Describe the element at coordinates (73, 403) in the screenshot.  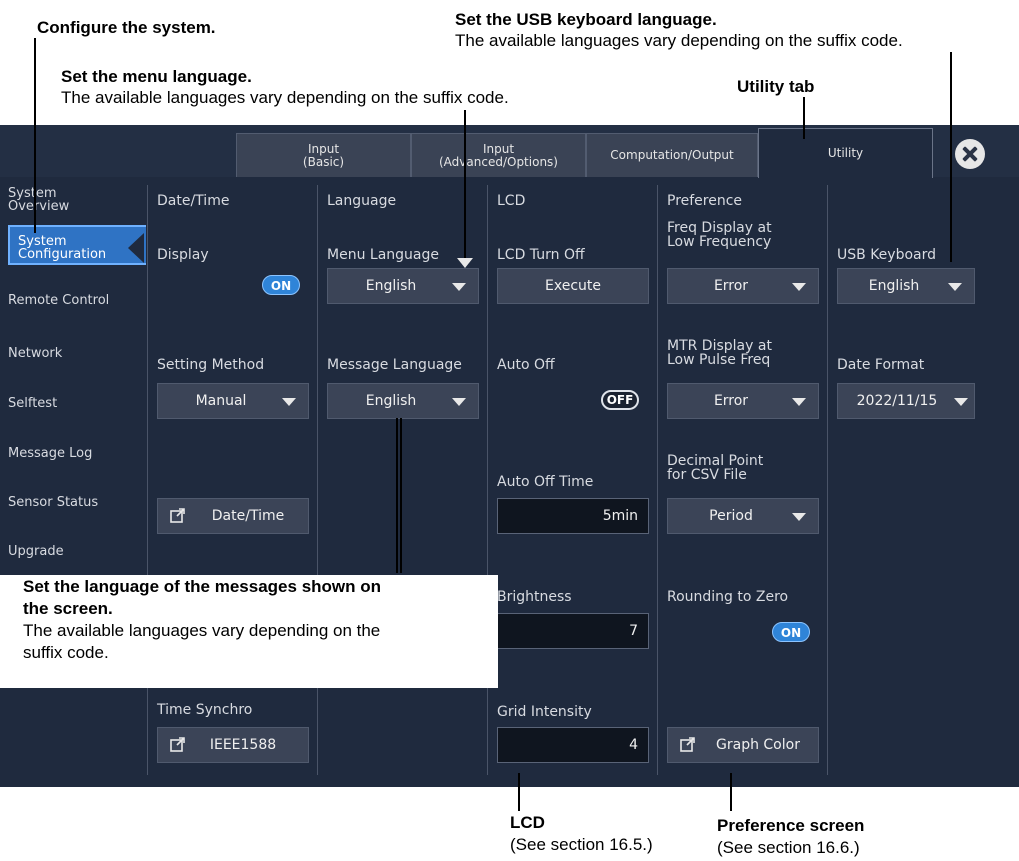
I see `sidebar-item-selftest: Selftest` at that location.